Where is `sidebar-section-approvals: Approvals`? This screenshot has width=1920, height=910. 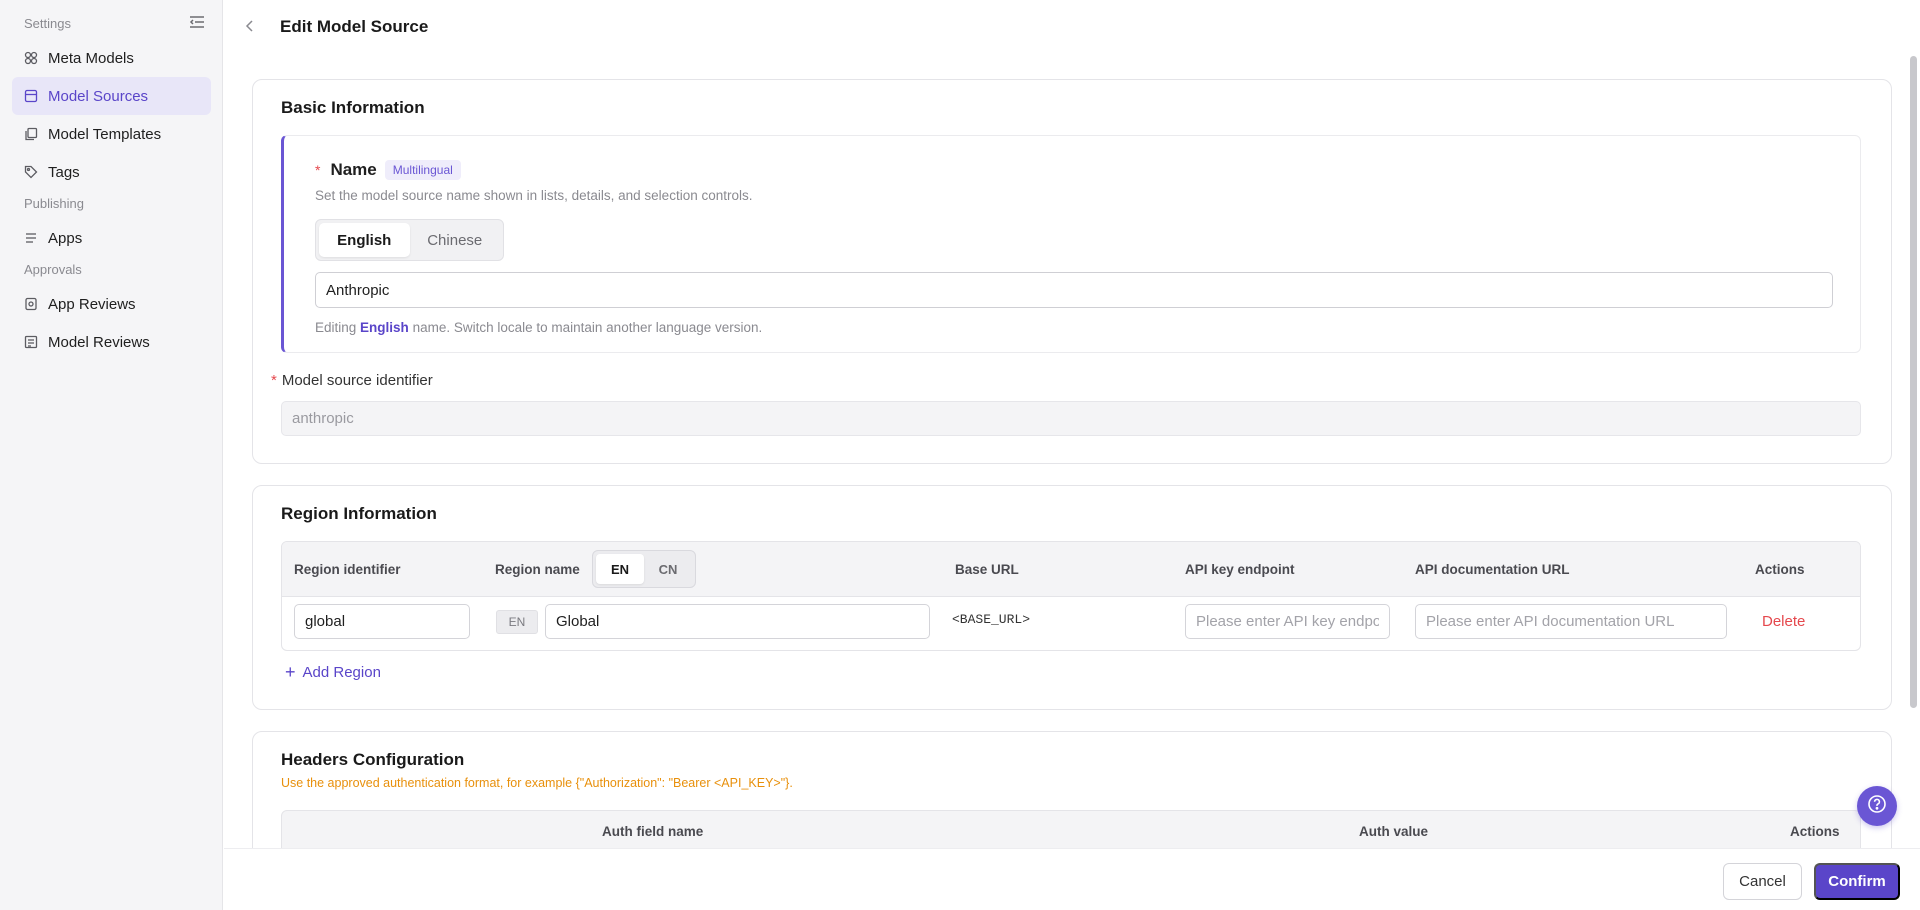
sidebar-section-approvals: Approvals is located at coordinates (53, 269).